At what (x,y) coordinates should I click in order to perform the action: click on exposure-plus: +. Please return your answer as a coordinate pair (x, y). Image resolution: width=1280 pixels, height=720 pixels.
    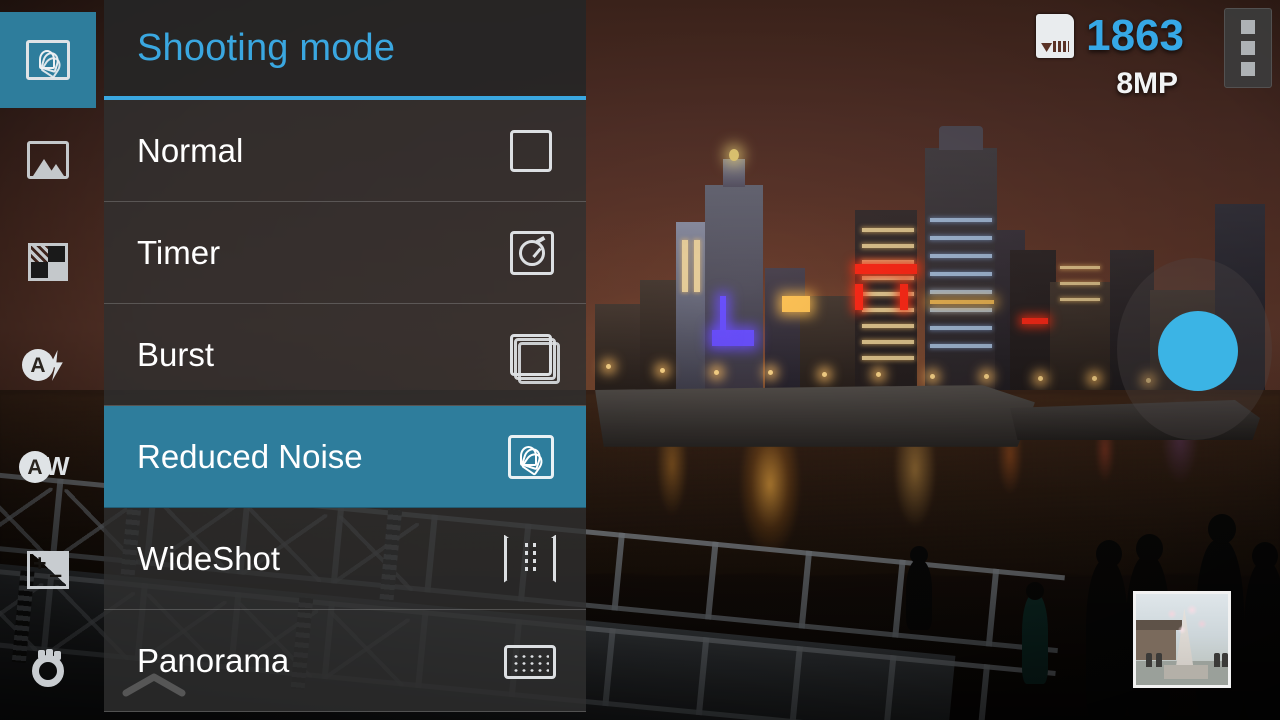
    Looking at the image, I should click on (40, 563).